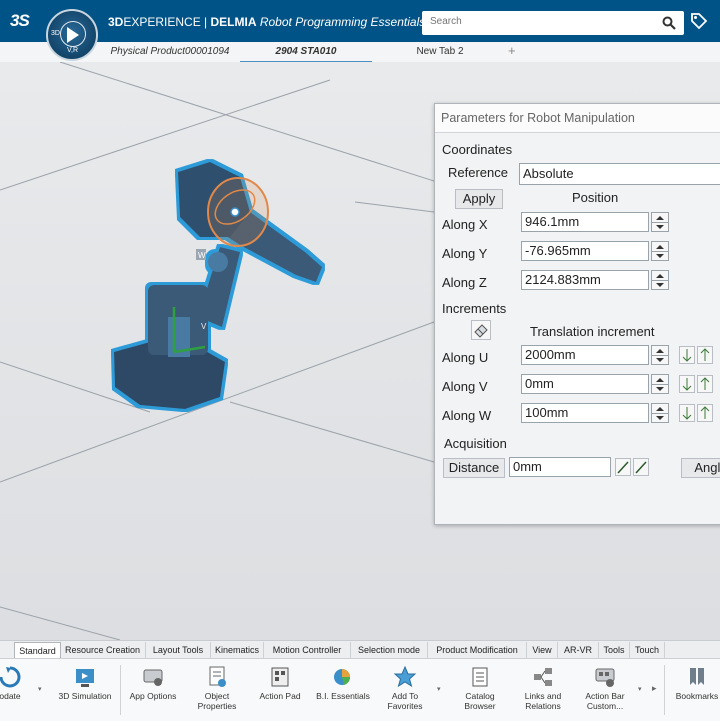 Image resolution: width=720 pixels, height=721 pixels. What do you see at coordinates (37, 650) in the screenshot?
I see `section-tab-standard: Standard` at bounding box center [37, 650].